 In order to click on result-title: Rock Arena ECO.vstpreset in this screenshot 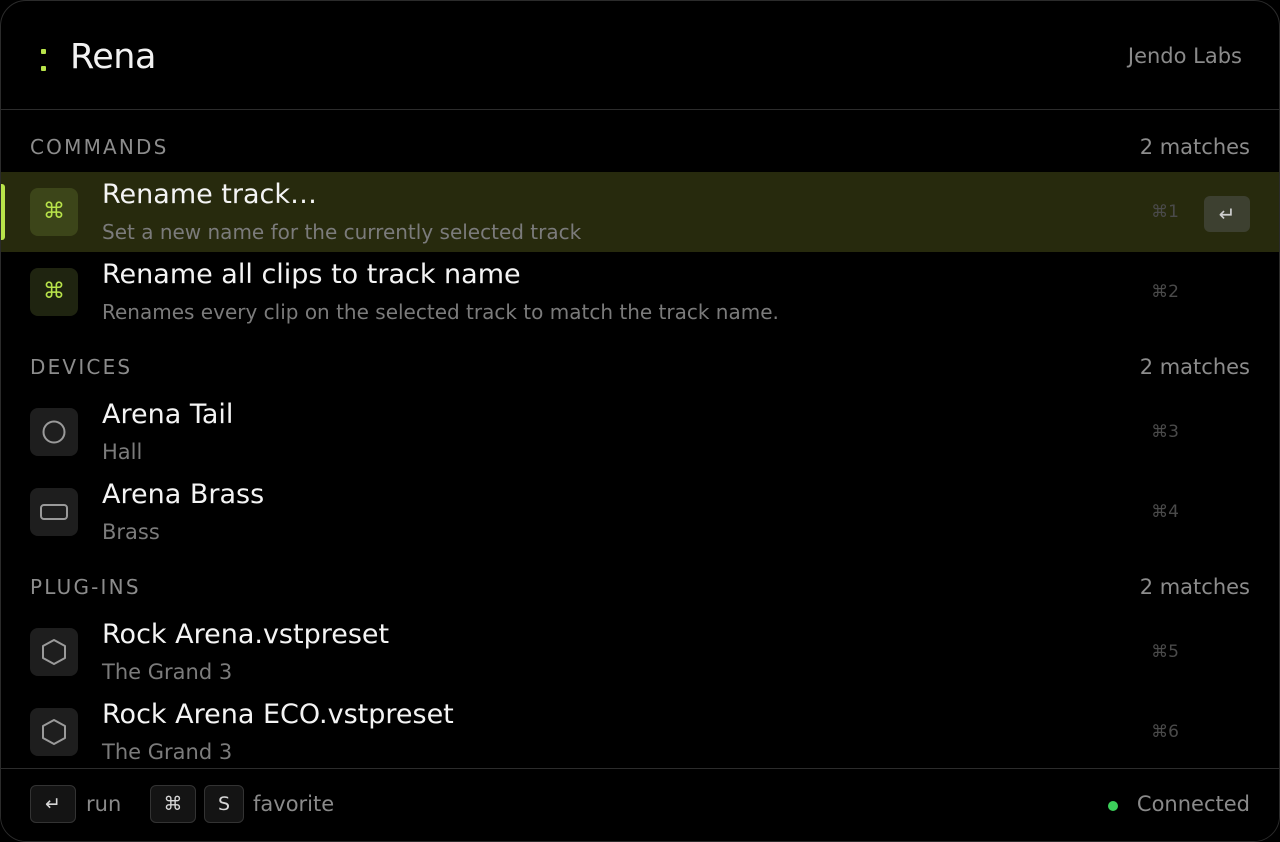, I will do `click(278, 714)`.